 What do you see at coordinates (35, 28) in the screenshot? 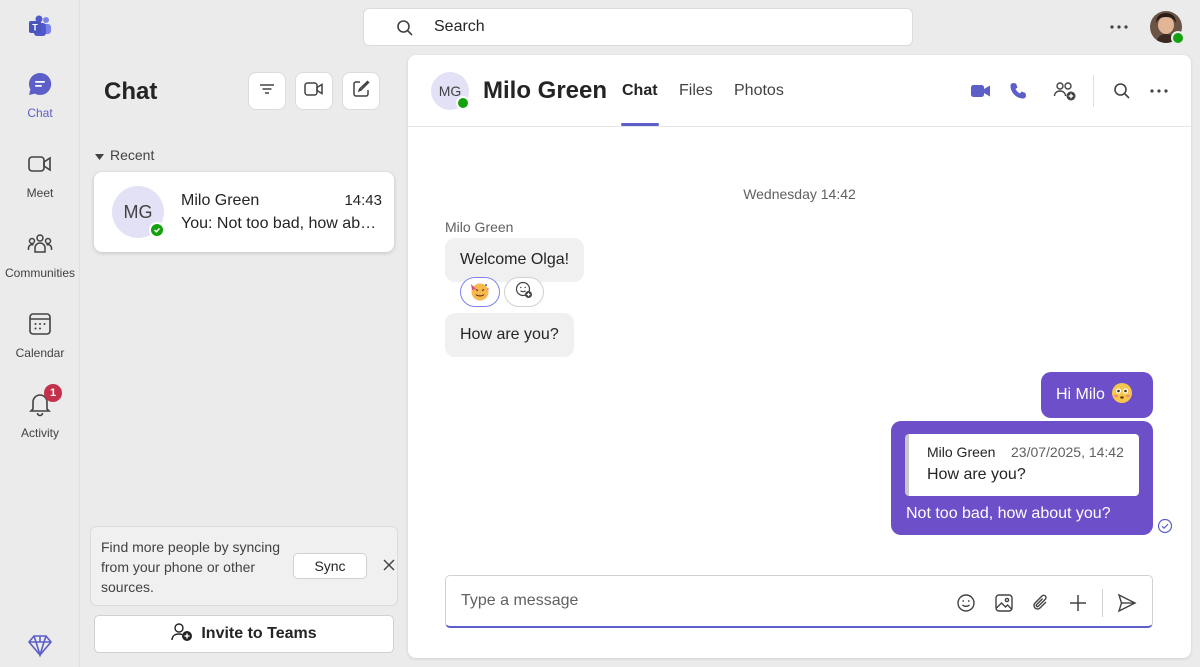
I see `svg-text: T` at bounding box center [35, 28].